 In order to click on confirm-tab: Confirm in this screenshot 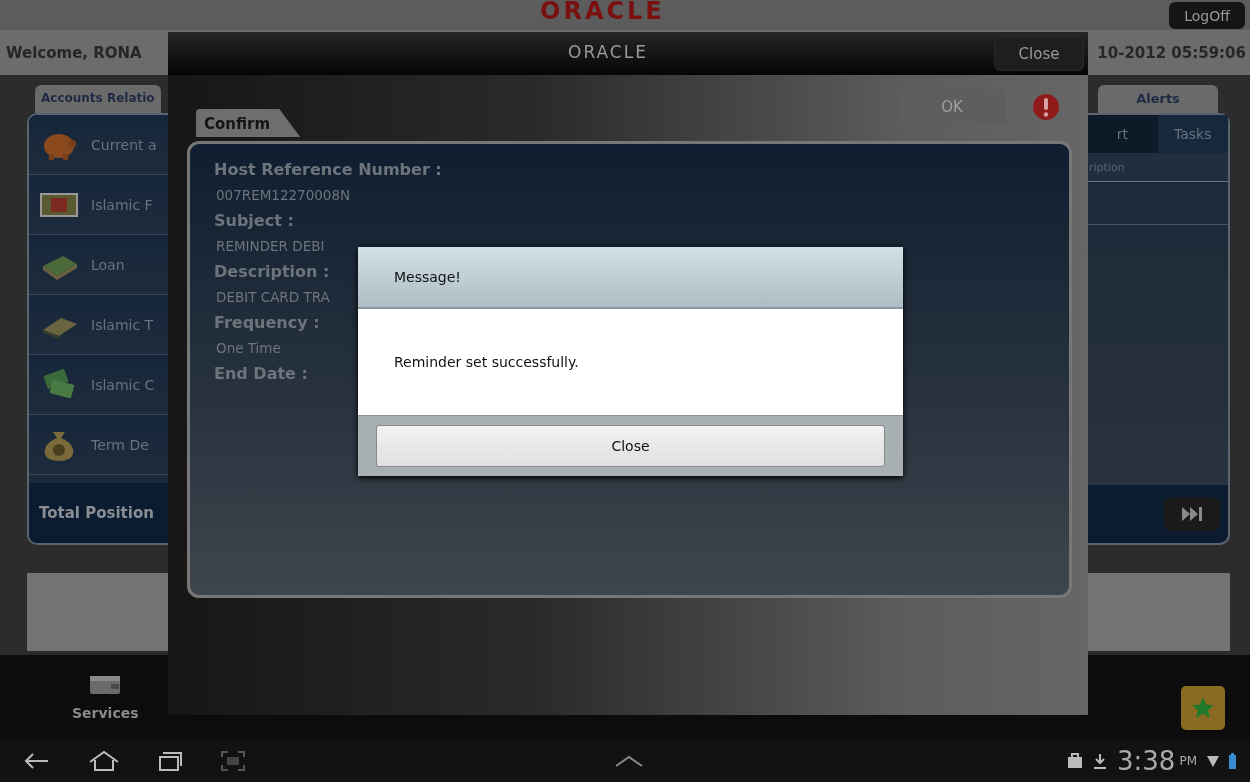, I will do `click(248, 123)`.